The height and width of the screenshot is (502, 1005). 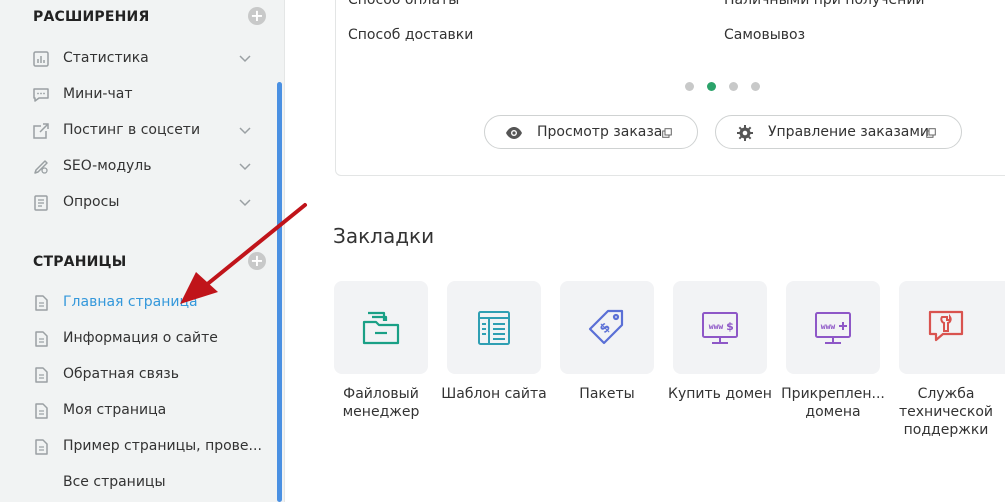 I want to click on sidebar-item-statistics: Статистика, so click(x=138, y=59).